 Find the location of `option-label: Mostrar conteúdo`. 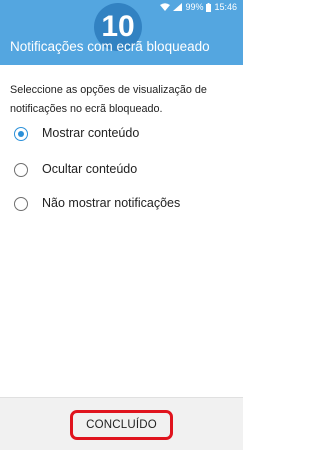

option-label: Mostrar conteúdo is located at coordinates (91, 133).